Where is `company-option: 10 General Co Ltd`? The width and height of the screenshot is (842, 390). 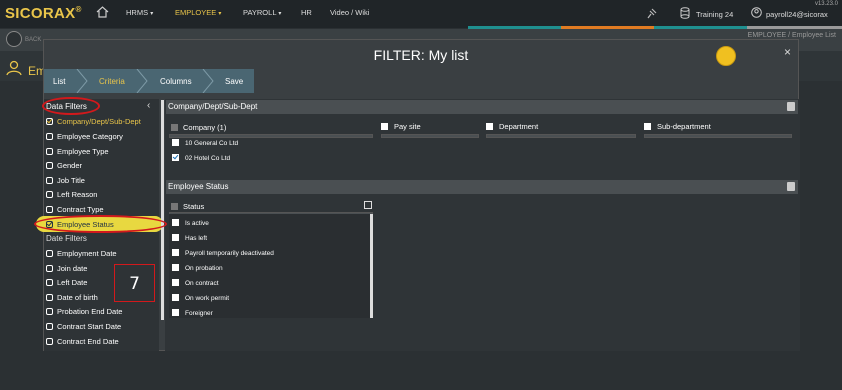 company-option: 10 General Co Ltd is located at coordinates (205, 143).